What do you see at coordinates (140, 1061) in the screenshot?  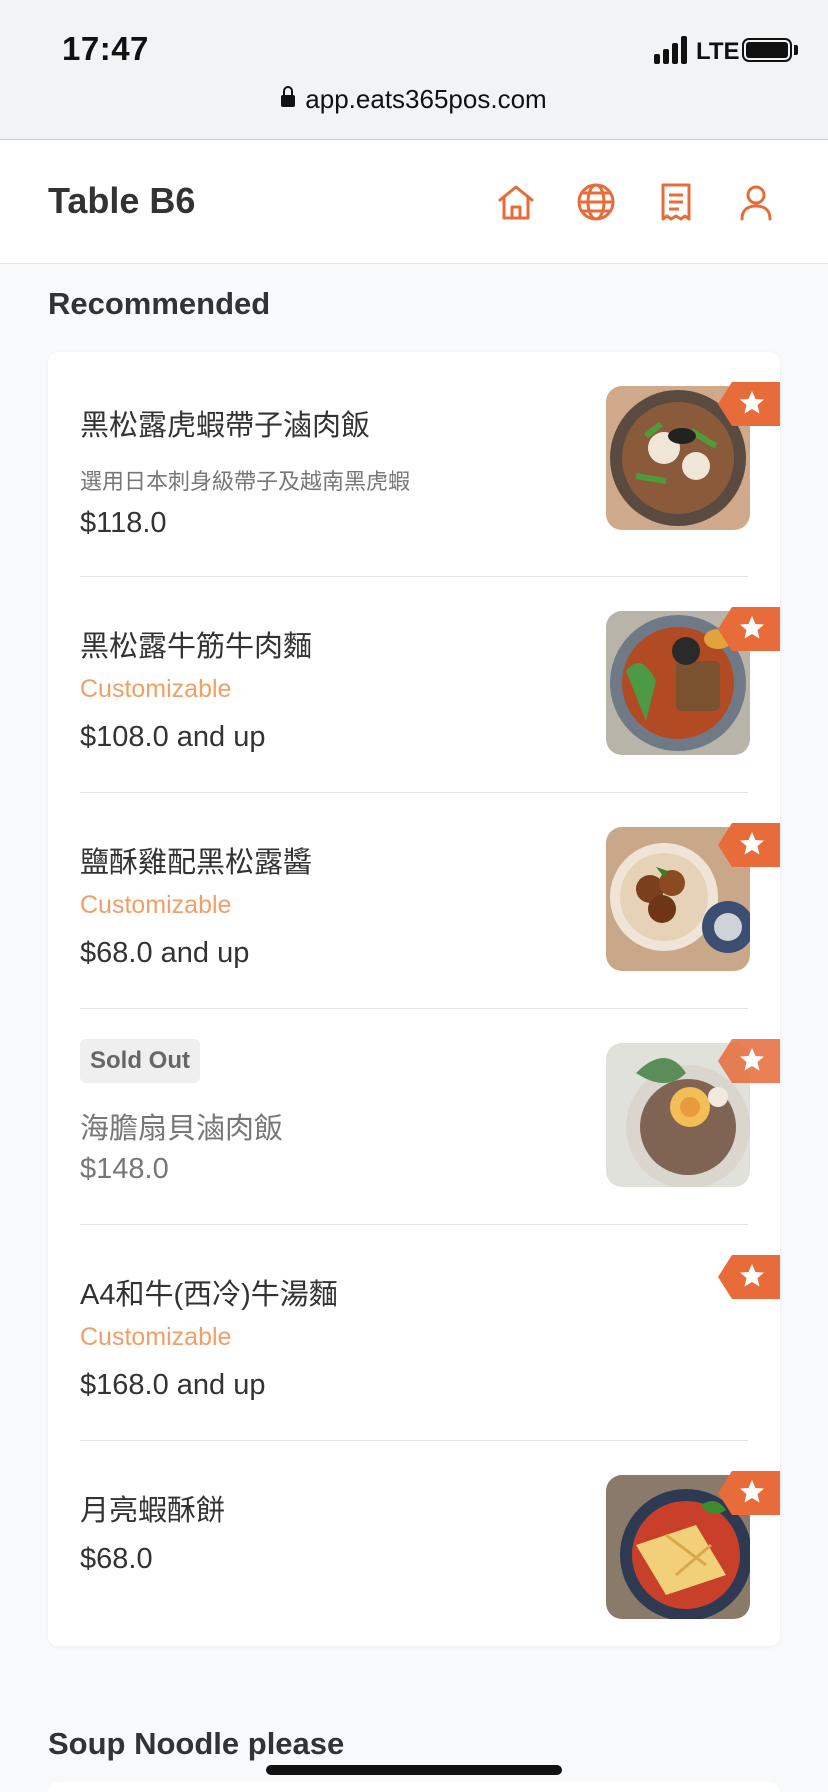 I see `sold-out-badge: Sold Out` at bounding box center [140, 1061].